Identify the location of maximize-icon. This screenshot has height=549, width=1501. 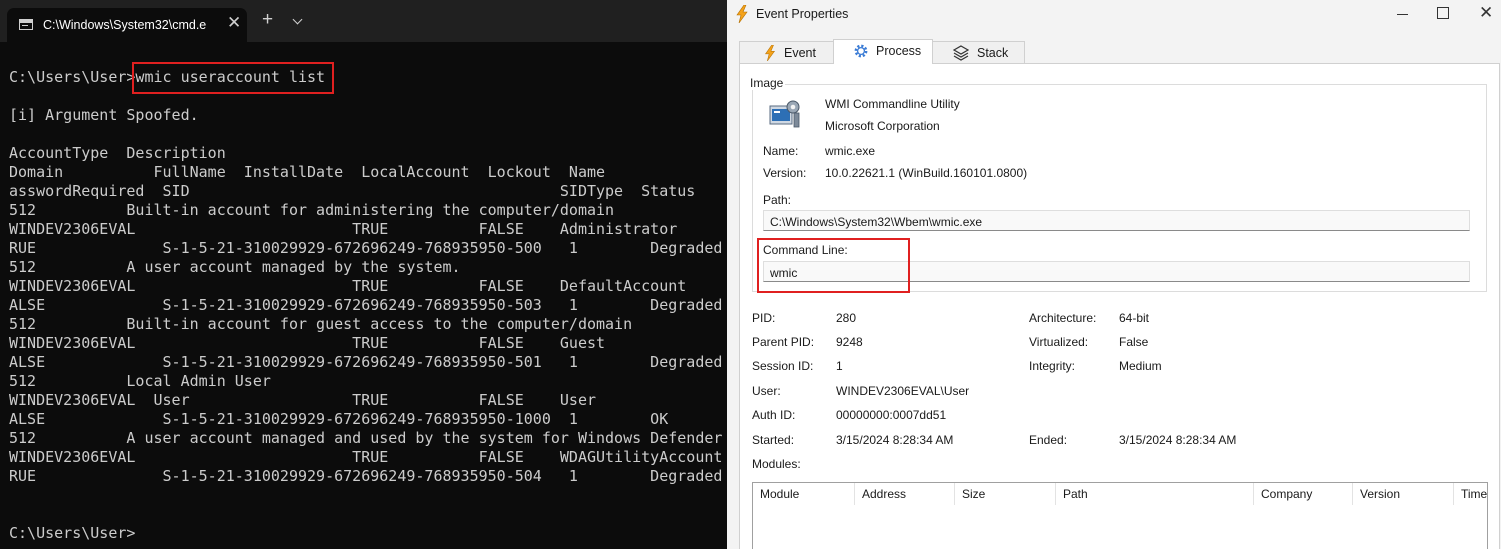
(1443, 13).